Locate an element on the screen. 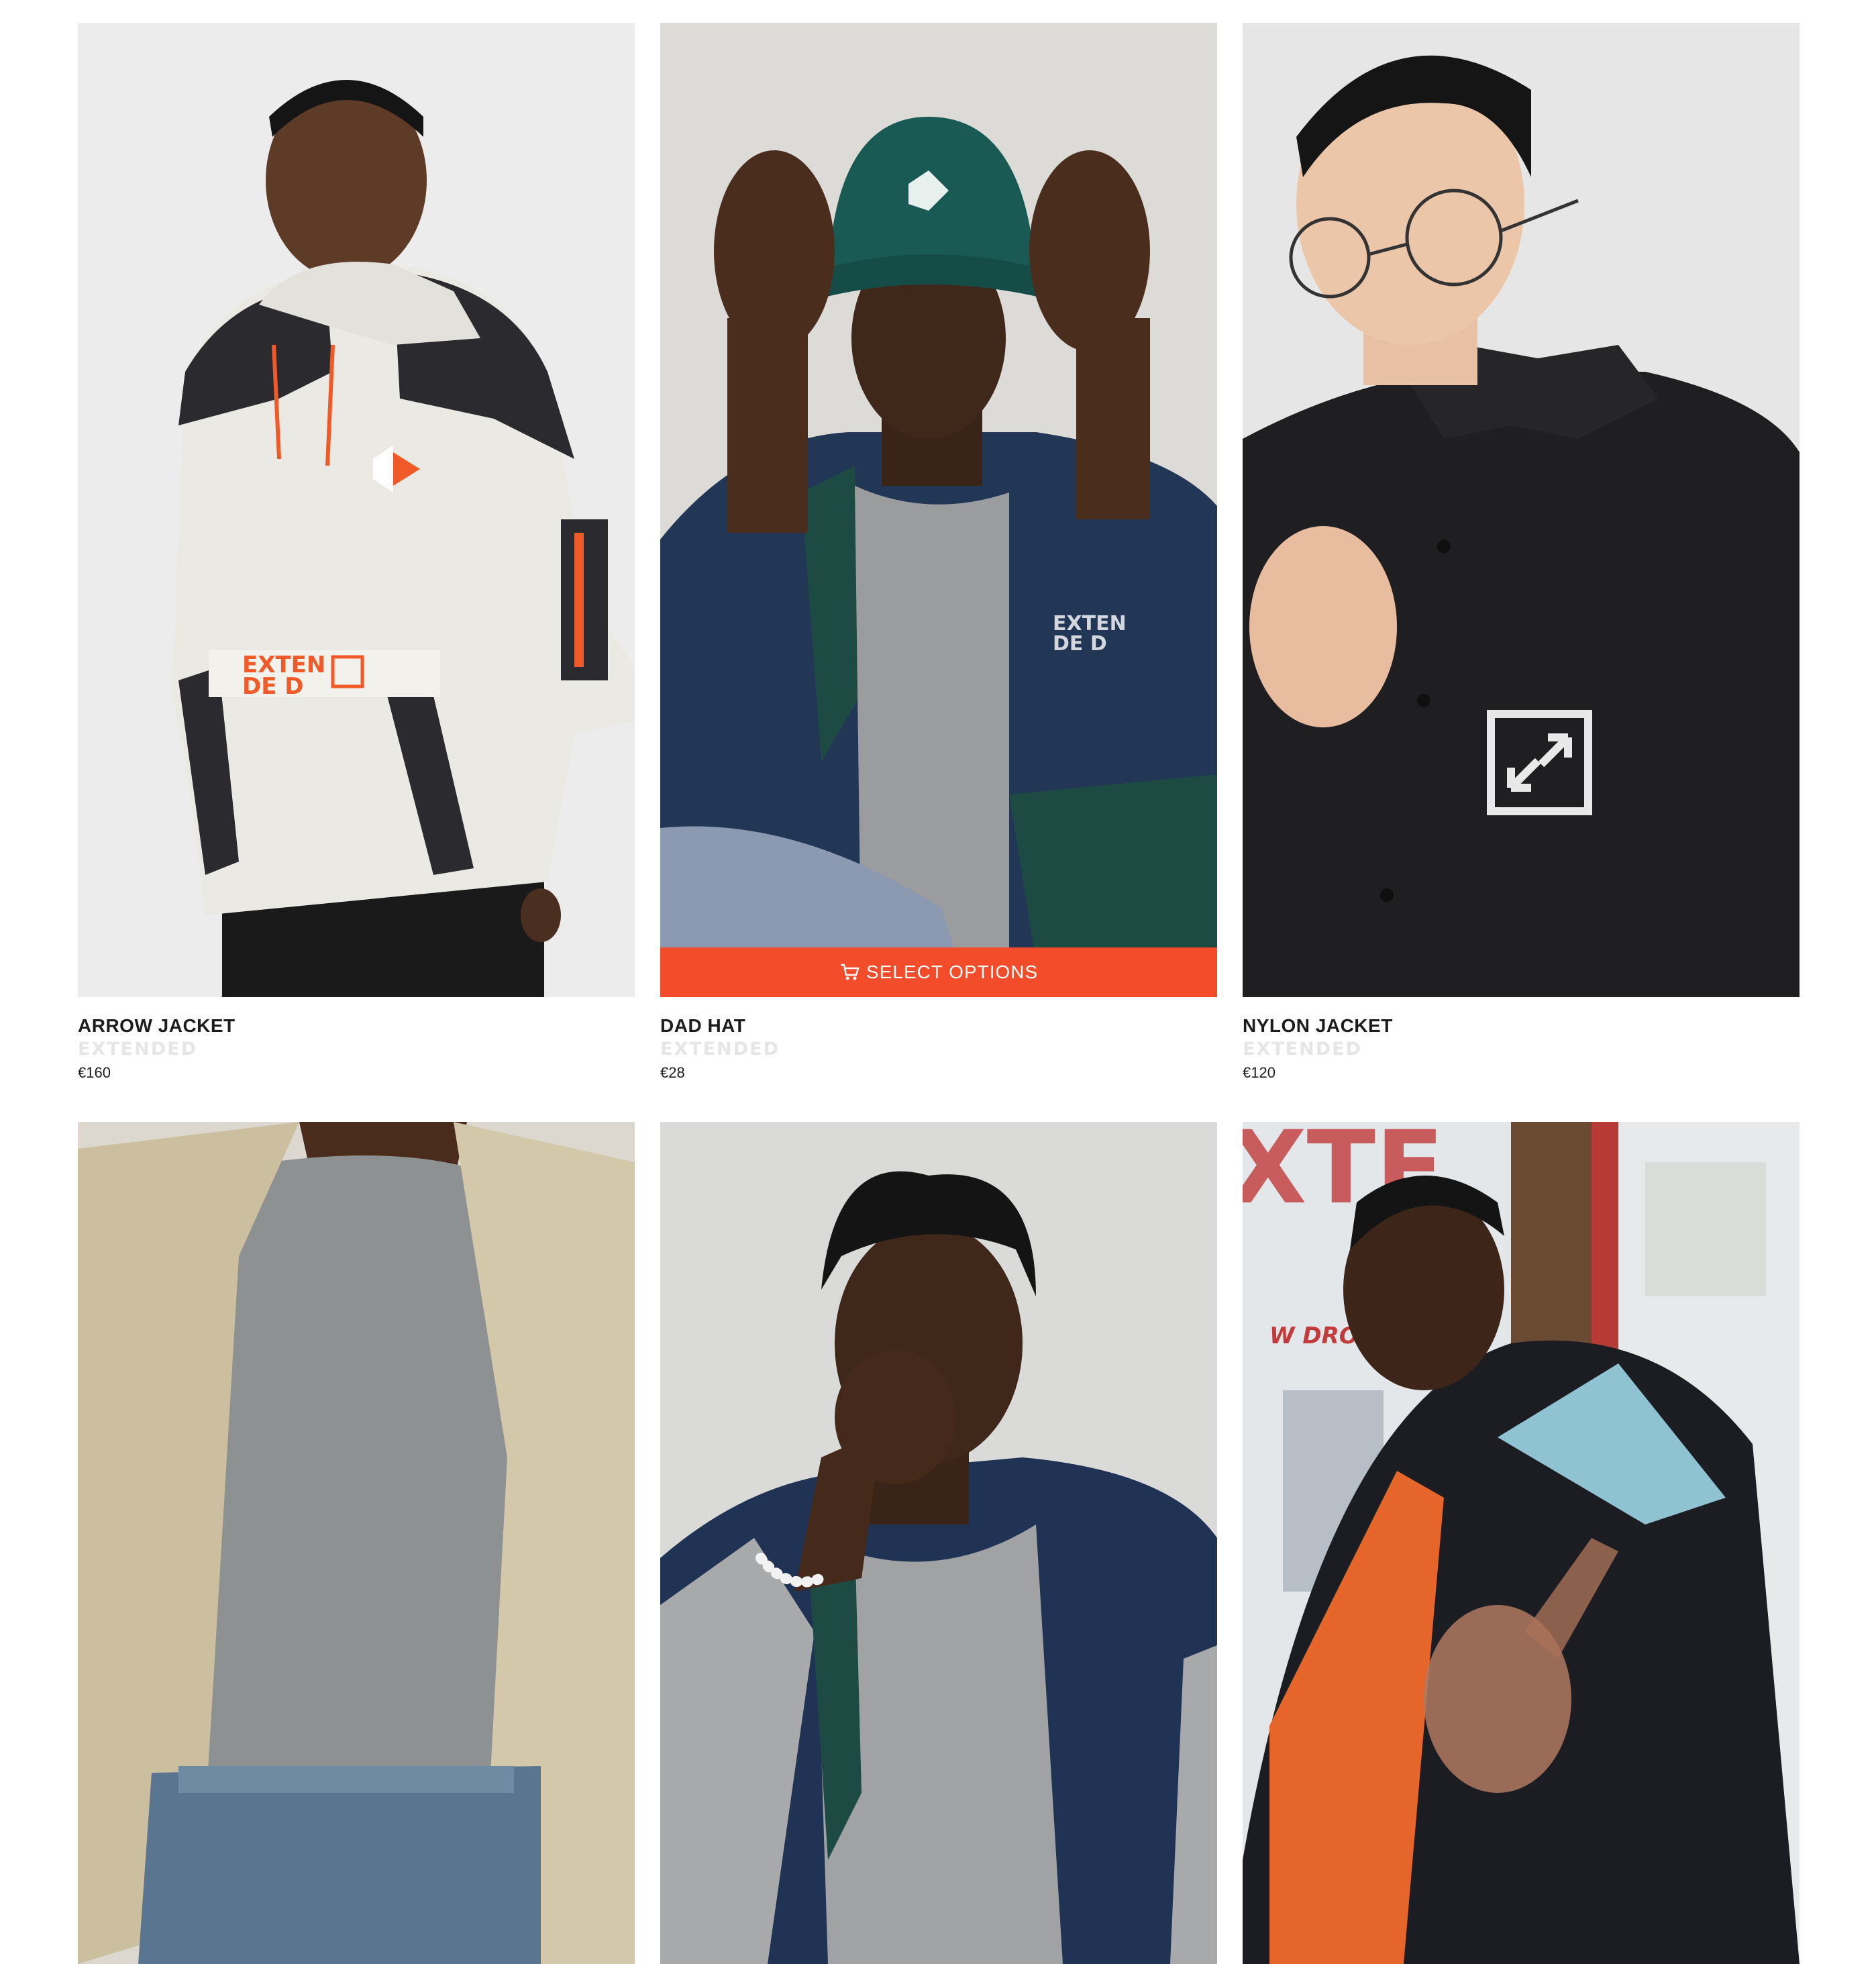 This screenshot has height=1964, width=1876. product-price: €120 is located at coordinates (1259, 1073).